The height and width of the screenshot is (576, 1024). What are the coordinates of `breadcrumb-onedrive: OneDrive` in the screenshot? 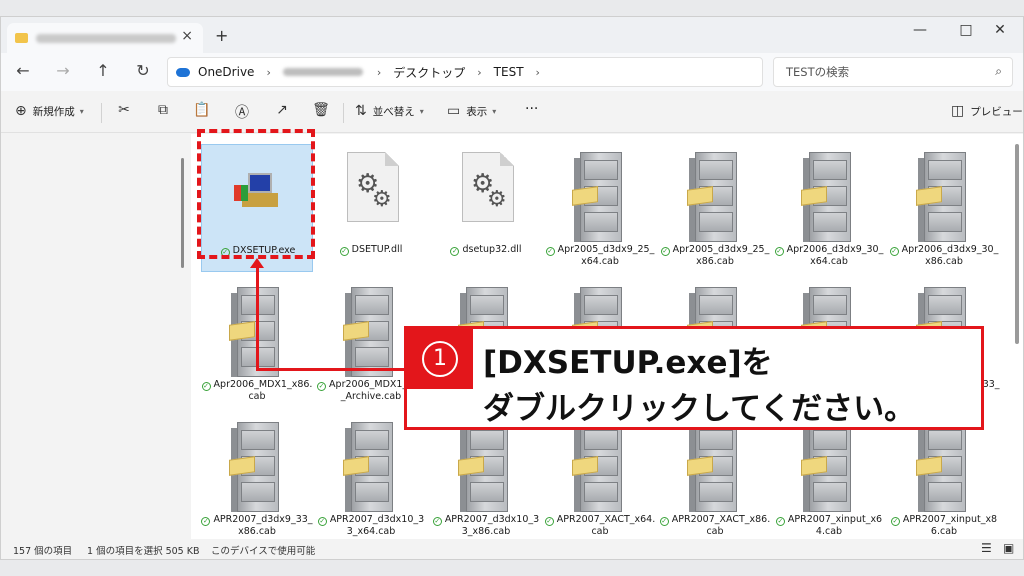 It's located at (226, 72).